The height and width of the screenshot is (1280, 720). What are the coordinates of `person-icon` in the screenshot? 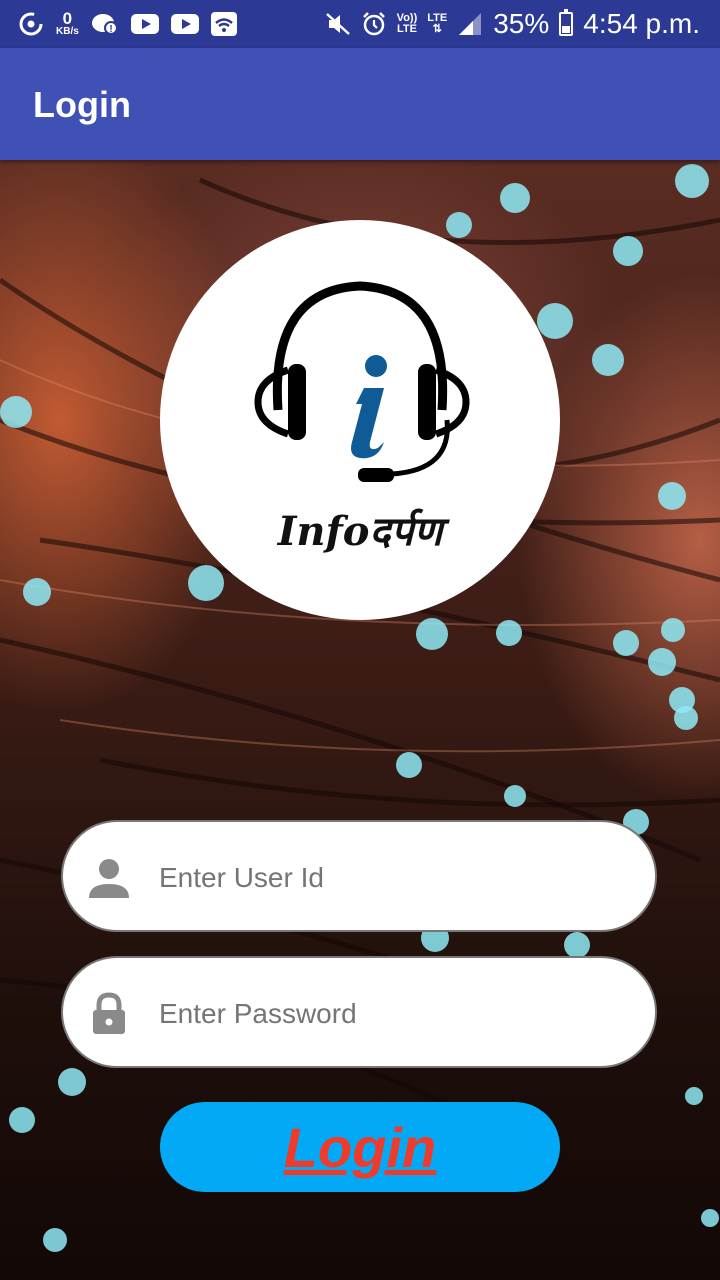 It's located at (109, 878).